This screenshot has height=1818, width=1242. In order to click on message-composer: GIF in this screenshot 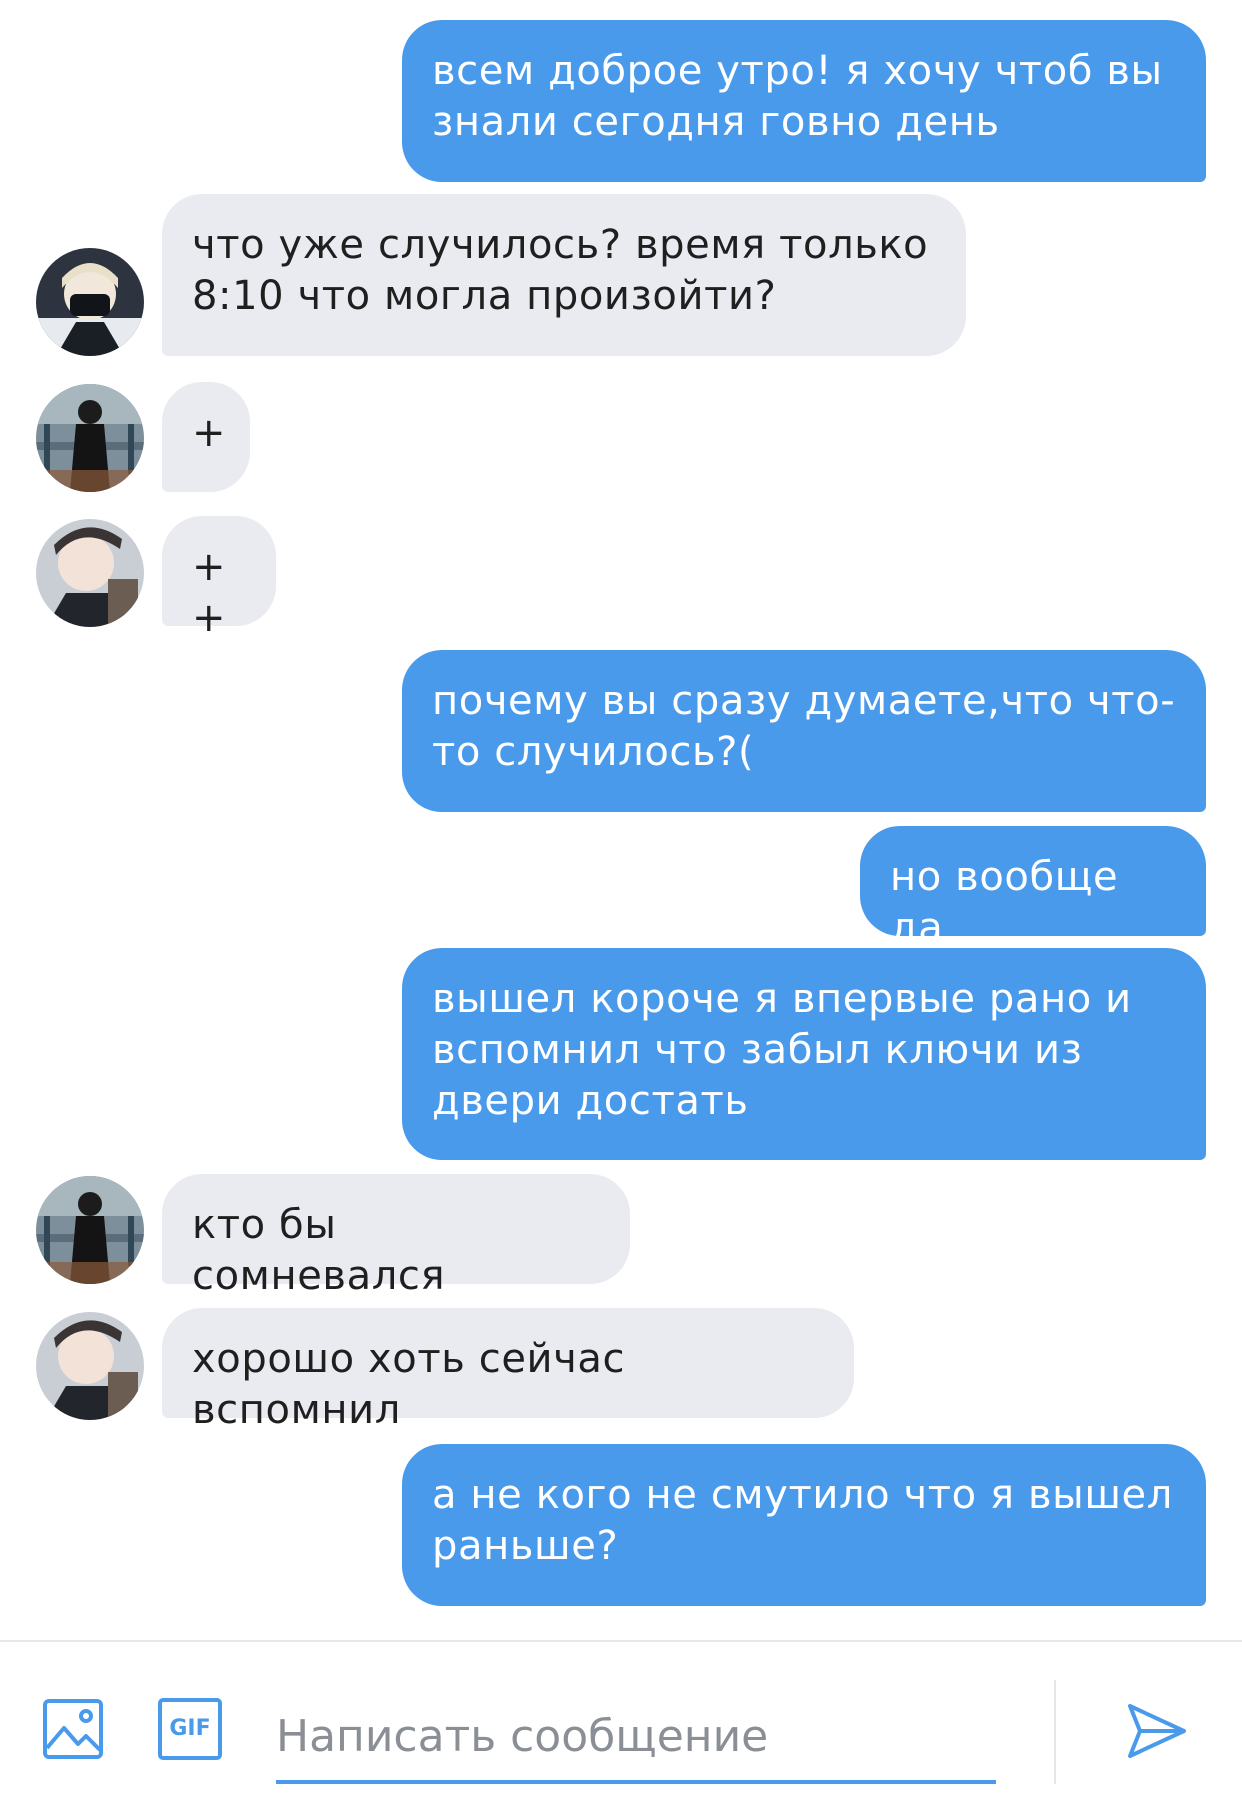, I will do `click(621, 1729)`.